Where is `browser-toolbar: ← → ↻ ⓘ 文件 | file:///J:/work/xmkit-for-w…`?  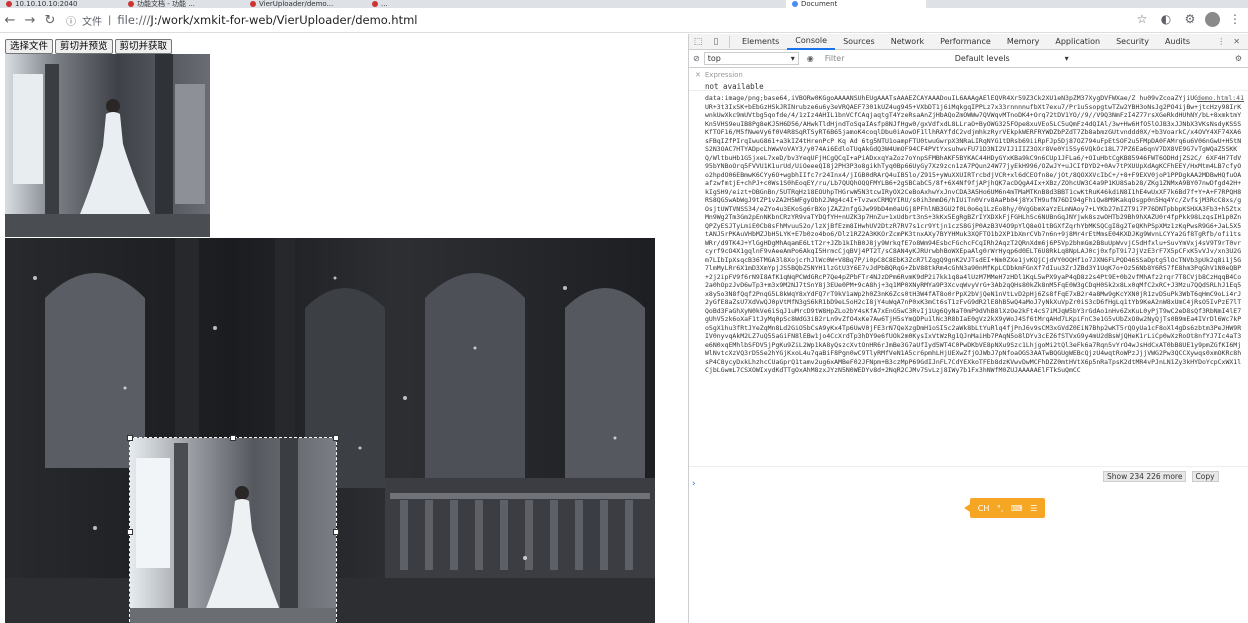
browser-toolbar: ← → ↻ ⓘ 文件 | file:///J:/work/xmkit-for-w… is located at coordinates (624, 20).